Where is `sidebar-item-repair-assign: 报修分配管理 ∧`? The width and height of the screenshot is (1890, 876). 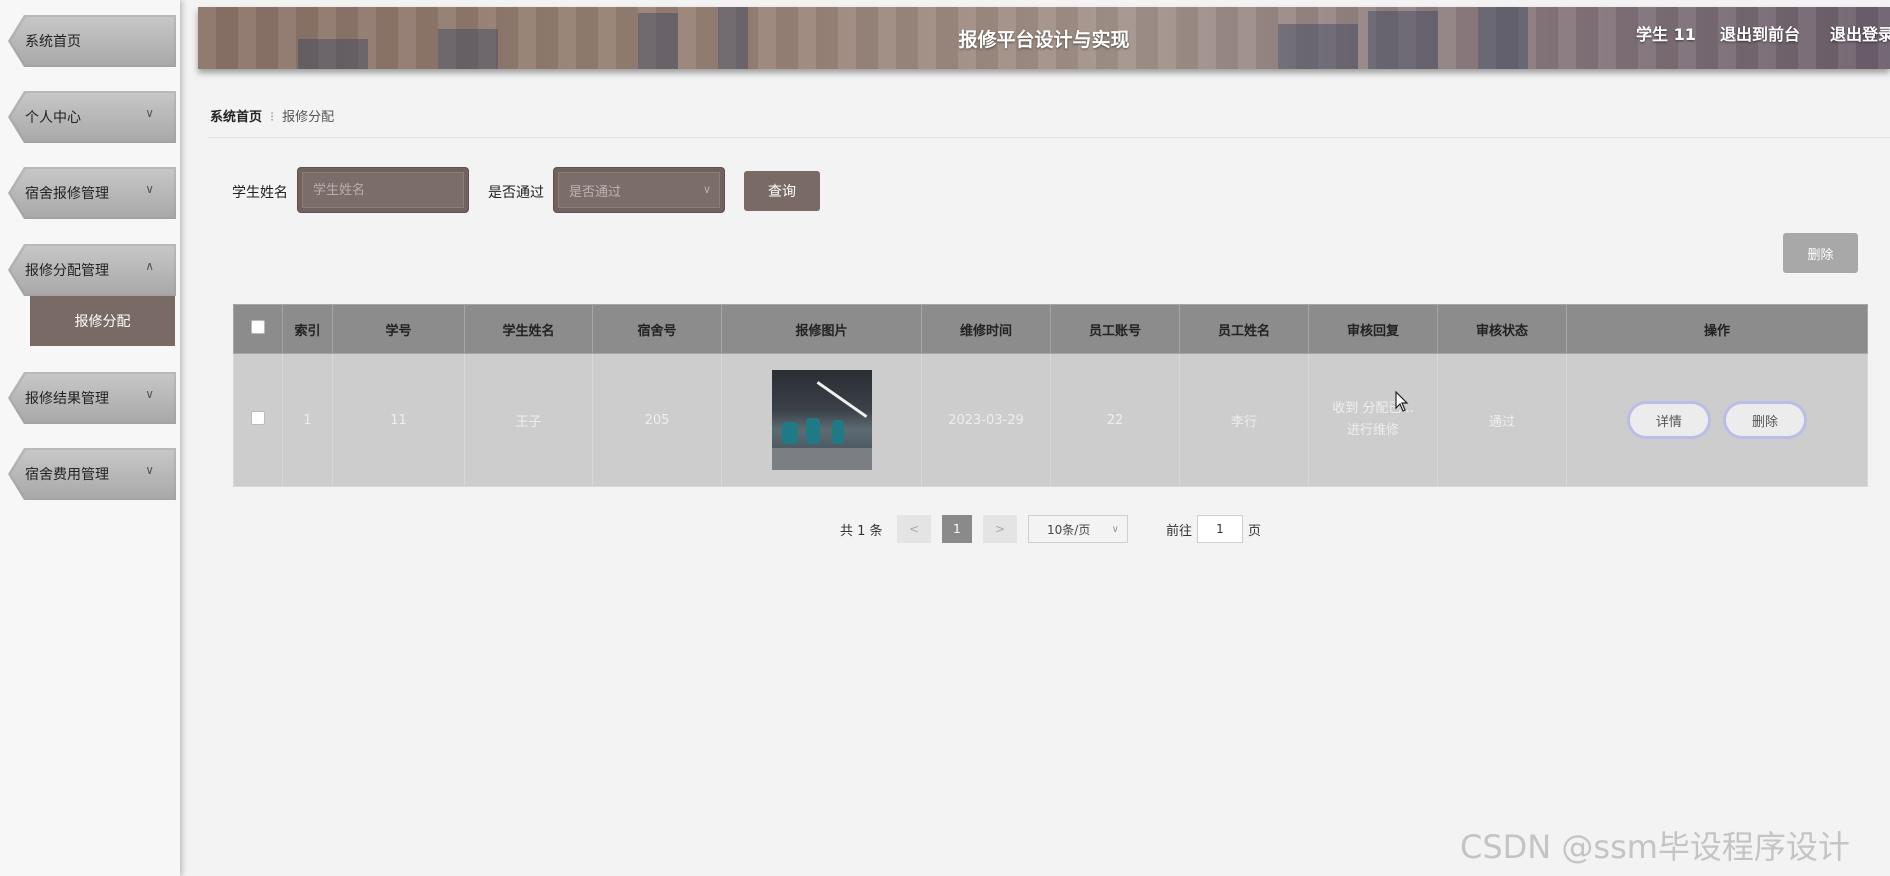 sidebar-item-repair-assign: 报修分配管理 ∧ is located at coordinates (92, 270).